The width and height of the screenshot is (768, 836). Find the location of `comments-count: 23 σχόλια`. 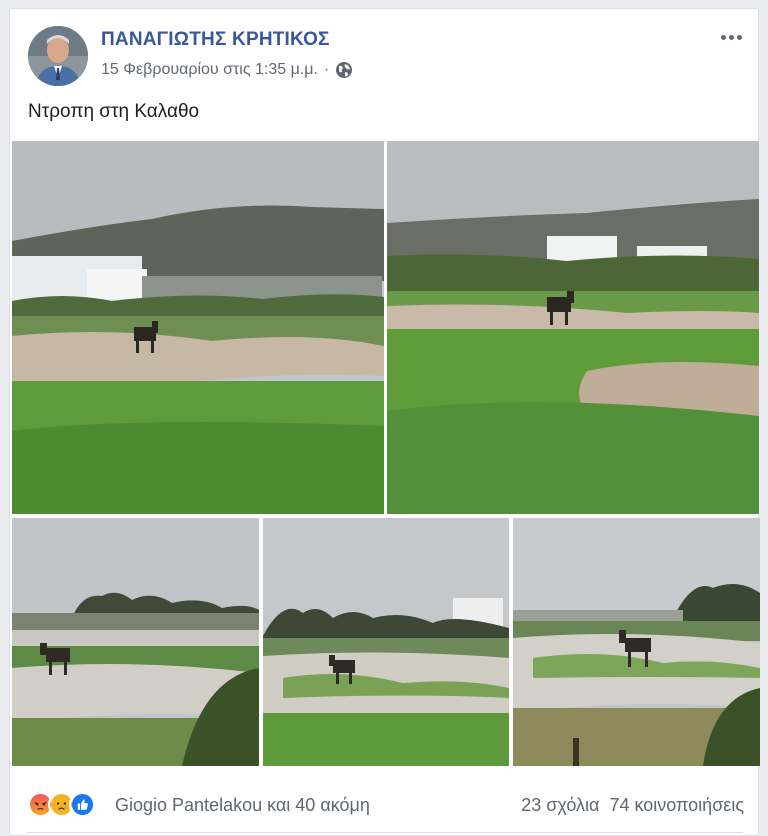

comments-count: 23 σχόλια is located at coordinates (560, 805).